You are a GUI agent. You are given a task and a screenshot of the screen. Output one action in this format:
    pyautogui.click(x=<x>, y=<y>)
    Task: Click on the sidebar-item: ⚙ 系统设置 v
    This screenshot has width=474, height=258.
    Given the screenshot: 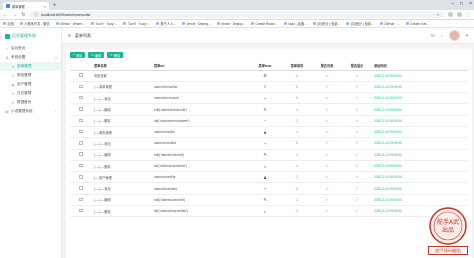 What is the action you would take?
    pyautogui.click(x=30, y=57)
    